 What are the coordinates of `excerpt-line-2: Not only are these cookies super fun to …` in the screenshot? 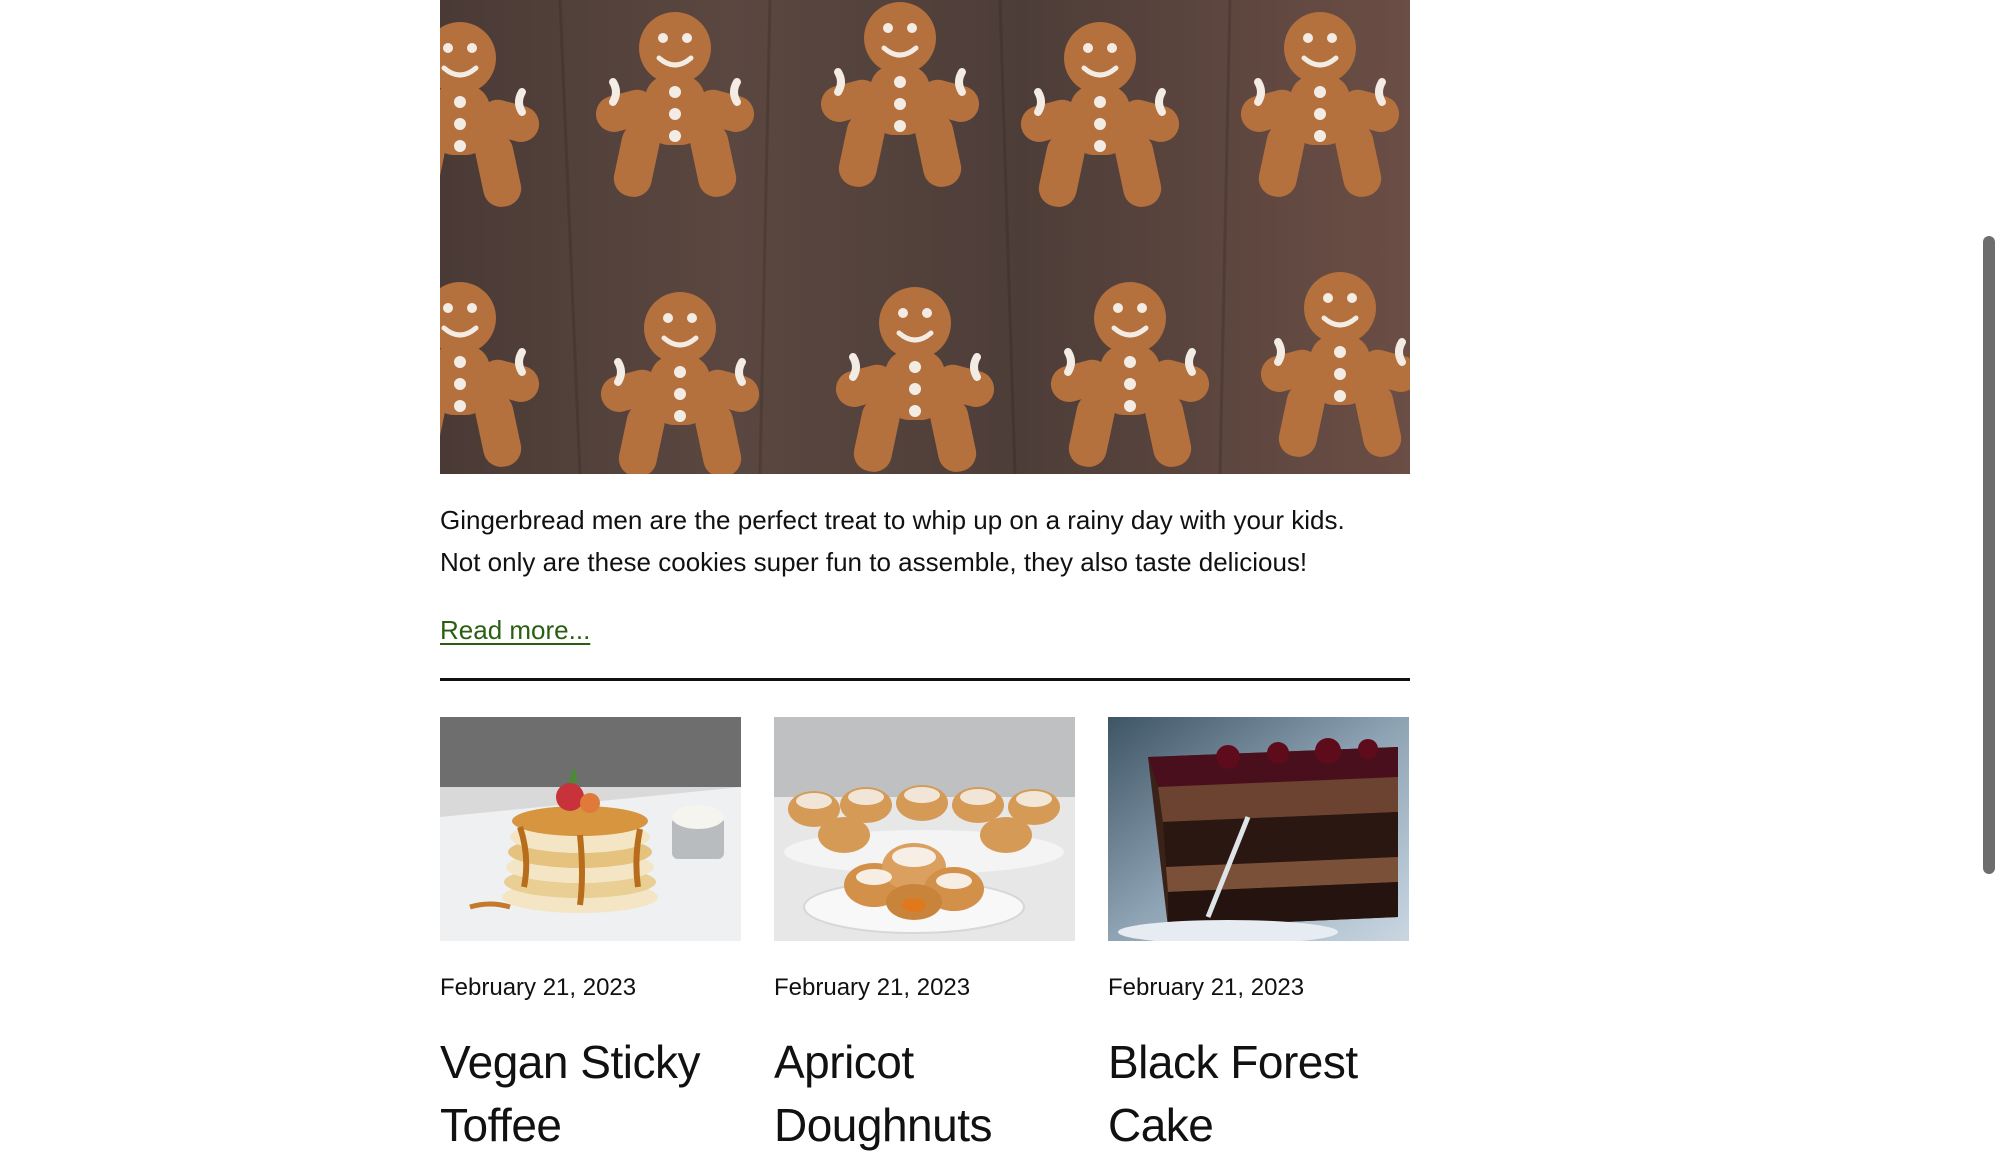 It's located at (874, 562).